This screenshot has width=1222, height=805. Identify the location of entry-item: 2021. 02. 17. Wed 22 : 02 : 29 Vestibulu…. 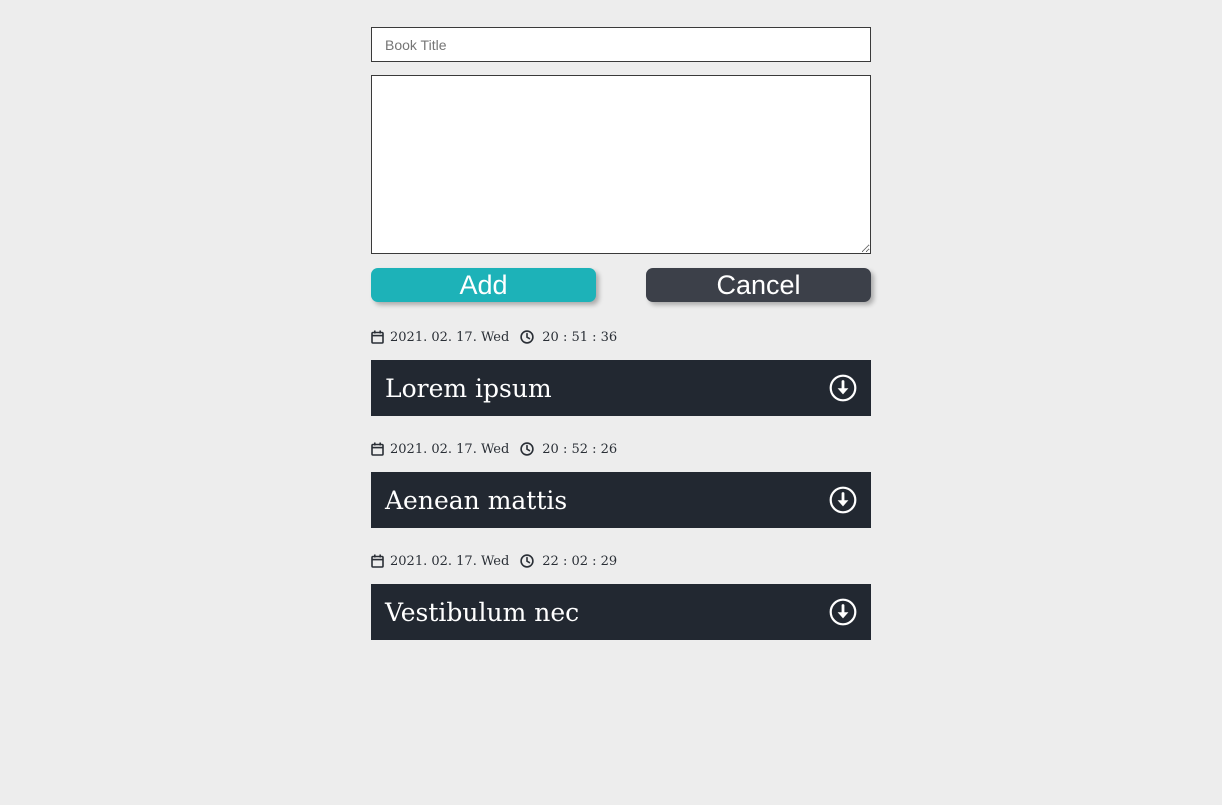
(621, 596).